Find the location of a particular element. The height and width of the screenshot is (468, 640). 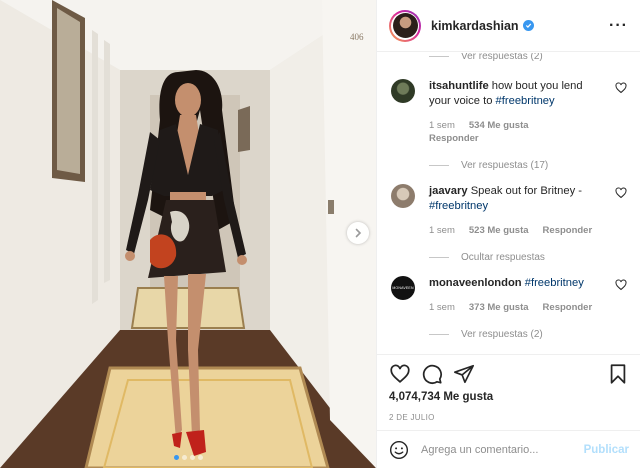

door-number: 406 is located at coordinates (357, 37).